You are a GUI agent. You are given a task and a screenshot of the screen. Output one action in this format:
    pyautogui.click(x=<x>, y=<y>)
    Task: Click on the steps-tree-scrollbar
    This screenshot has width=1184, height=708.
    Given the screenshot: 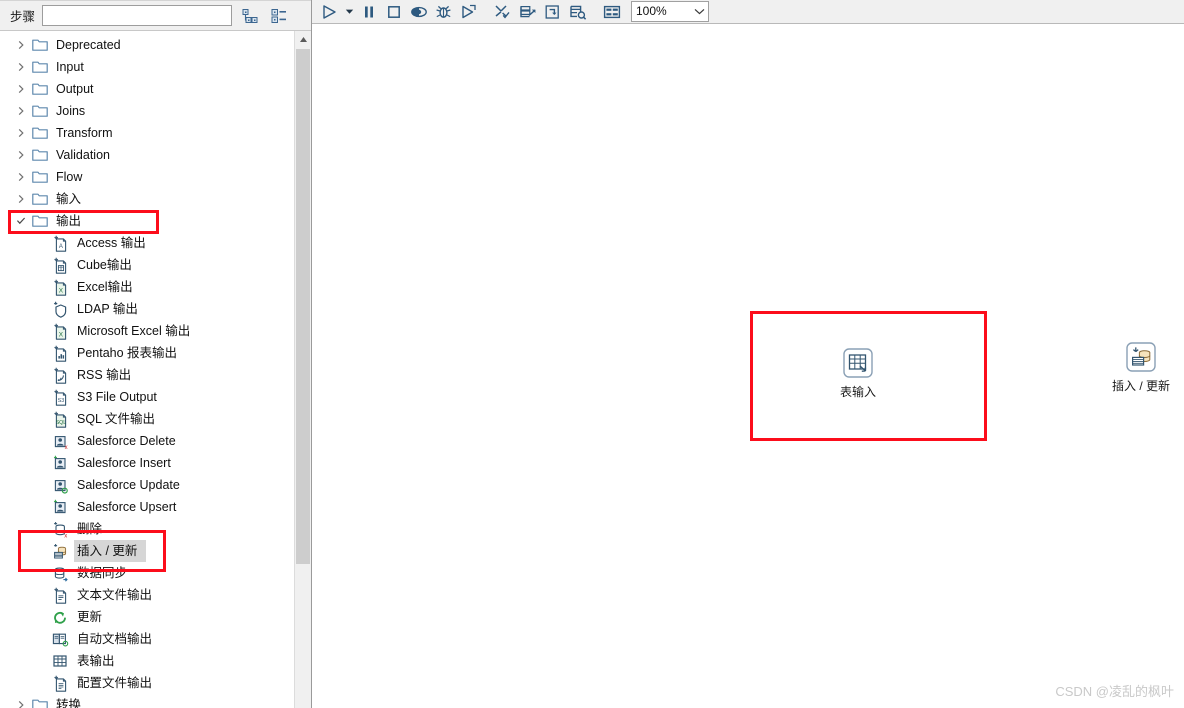 What is the action you would take?
    pyautogui.click(x=302, y=369)
    